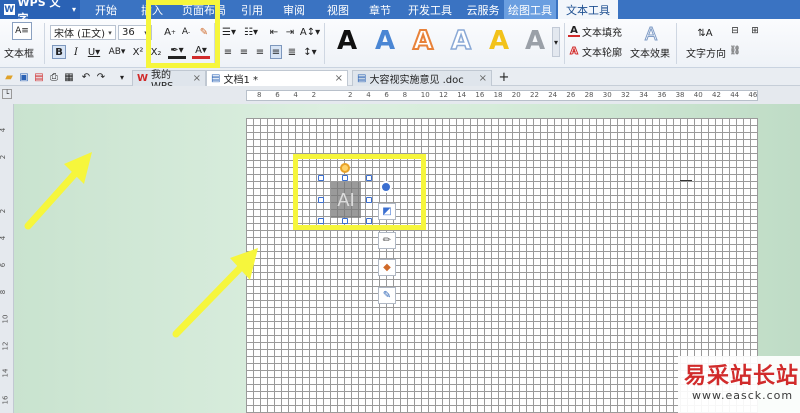 The height and width of the screenshot is (413, 800). I want to click on watermark-title: 易采站长站, so click(742, 376).